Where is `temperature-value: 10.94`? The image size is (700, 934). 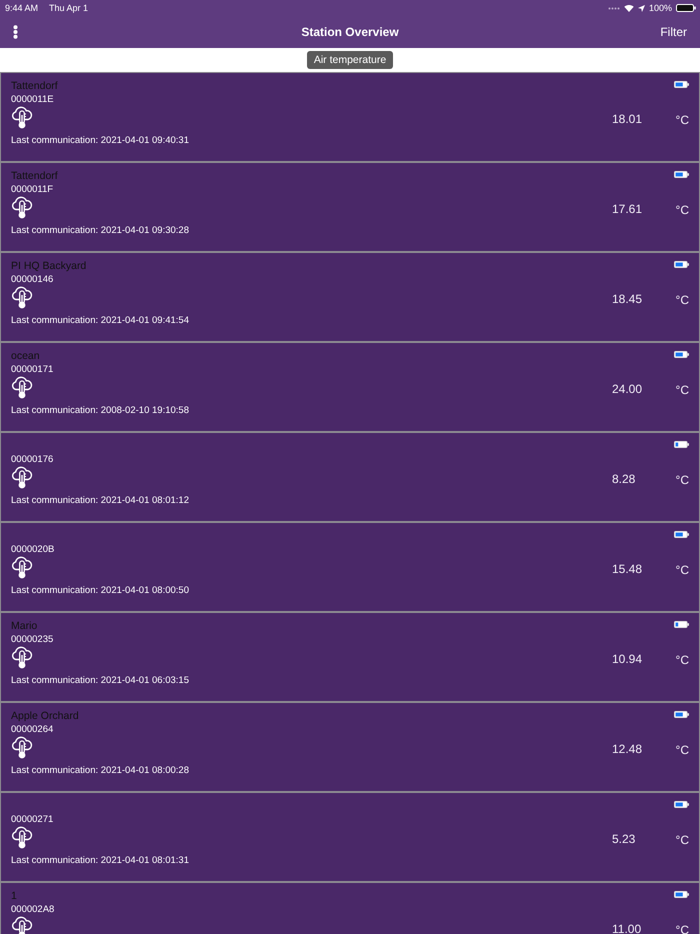 temperature-value: 10.94 is located at coordinates (628, 659).